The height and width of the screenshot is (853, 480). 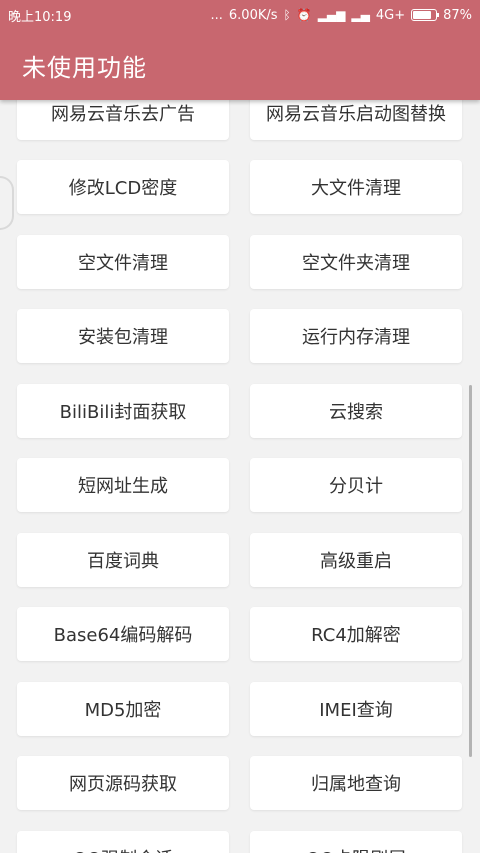 What do you see at coordinates (123, 634) in the screenshot?
I see `feature-button: Base64编码解码` at bounding box center [123, 634].